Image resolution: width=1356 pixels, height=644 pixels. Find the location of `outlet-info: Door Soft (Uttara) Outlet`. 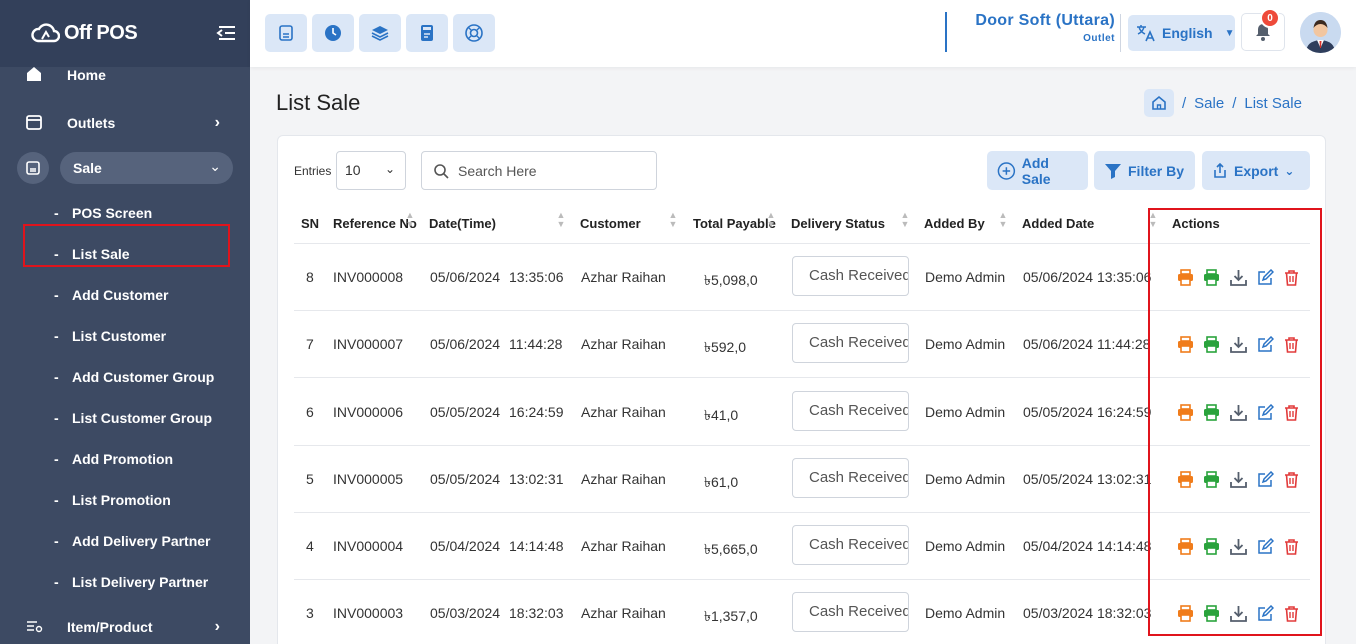

outlet-info: Door Soft (Uttara) Outlet is located at coordinates (1030, 32).